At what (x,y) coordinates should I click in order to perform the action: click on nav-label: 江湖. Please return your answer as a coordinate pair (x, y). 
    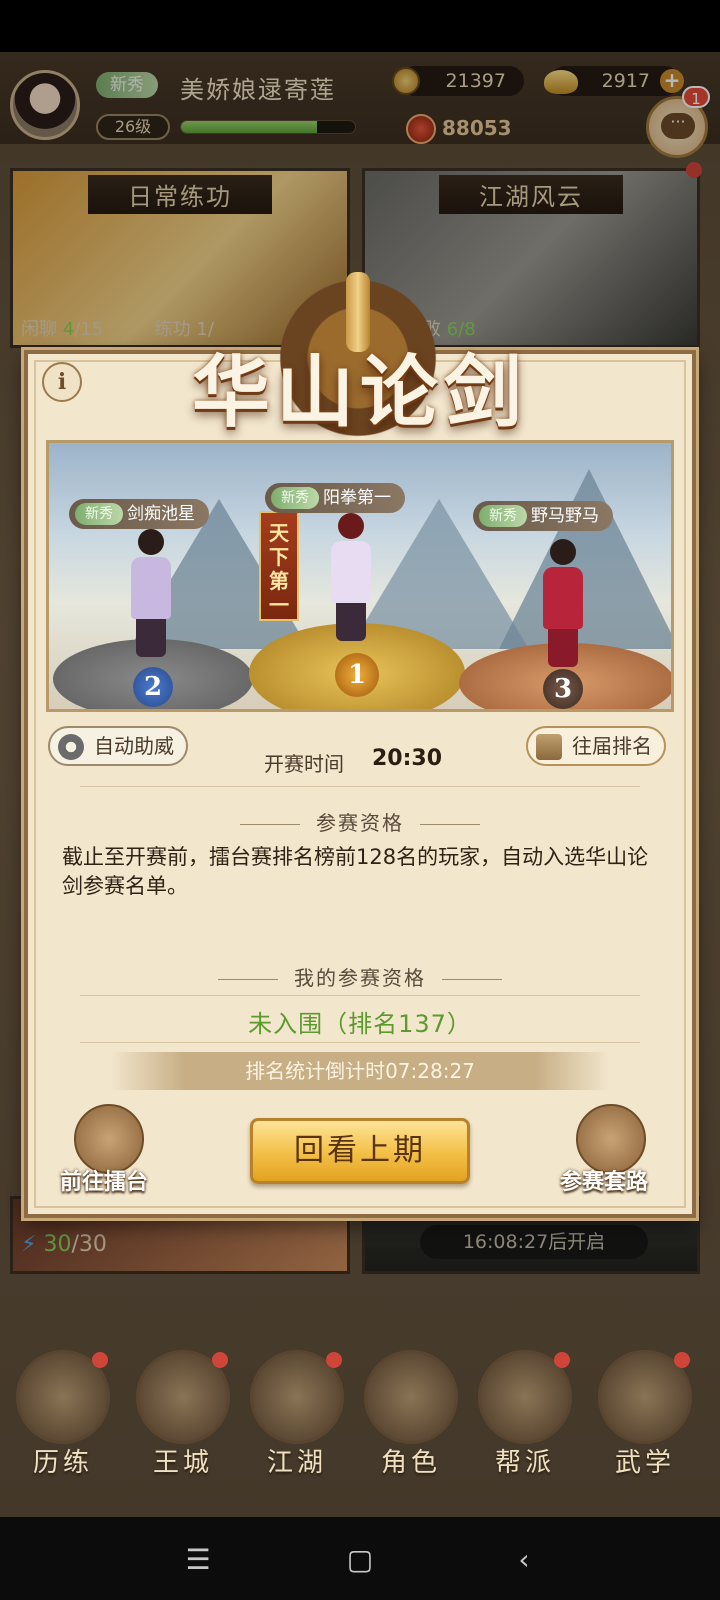
    Looking at the image, I should click on (296, 1463).